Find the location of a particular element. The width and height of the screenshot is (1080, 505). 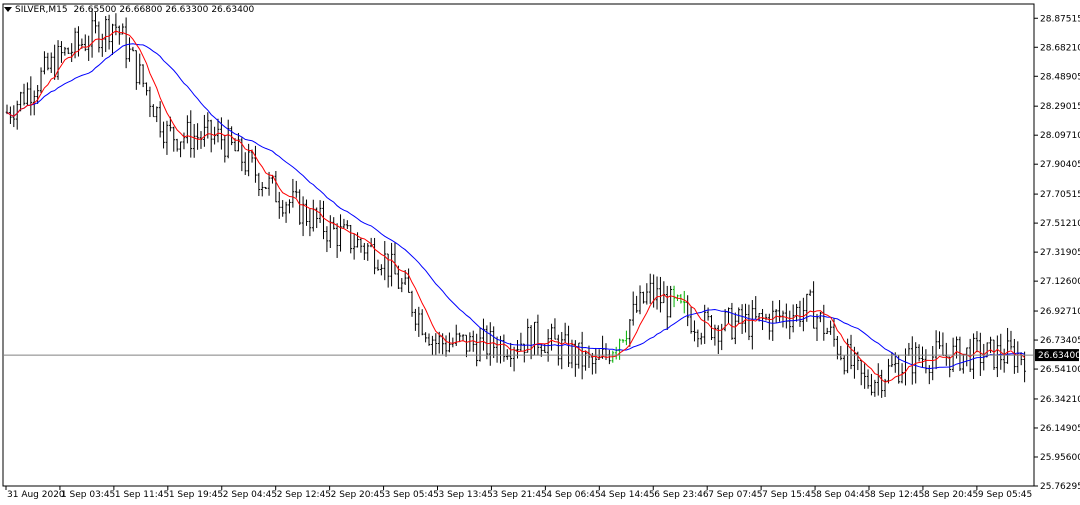

price-tick-label: 28.87515 is located at coordinates (1060, 19).